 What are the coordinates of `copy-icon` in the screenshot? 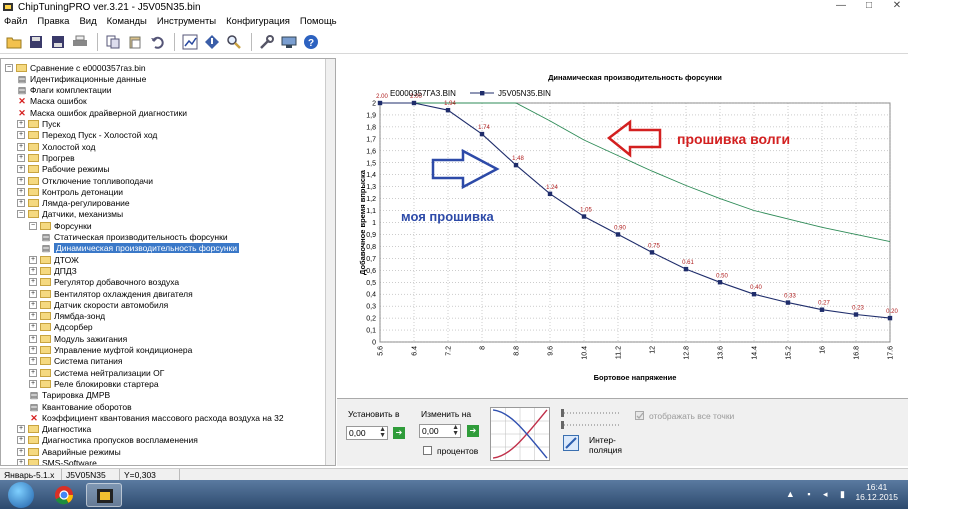 It's located at (113, 42).